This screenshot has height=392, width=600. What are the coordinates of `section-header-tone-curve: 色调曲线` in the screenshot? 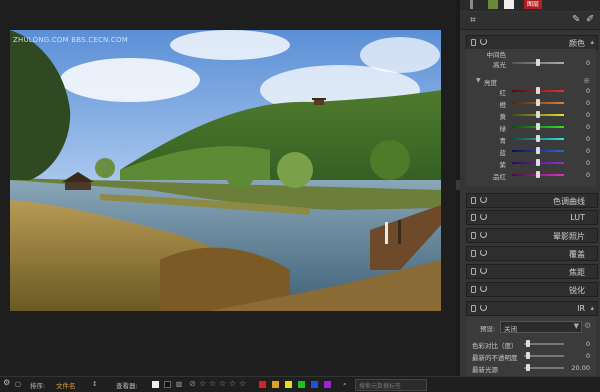 It's located at (532, 200).